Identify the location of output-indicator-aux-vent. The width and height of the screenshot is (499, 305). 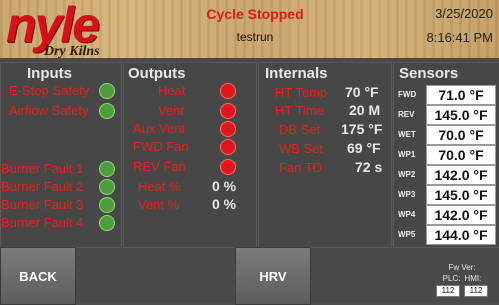
(228, 129).